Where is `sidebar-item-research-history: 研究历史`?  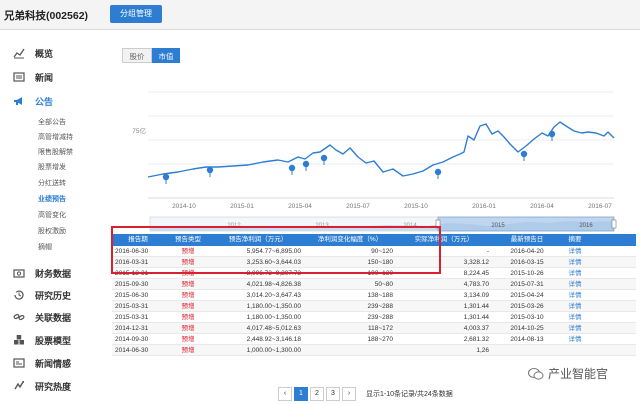 sidebar-item-research-history: 研究历史 is located at coordinates (54, 295).